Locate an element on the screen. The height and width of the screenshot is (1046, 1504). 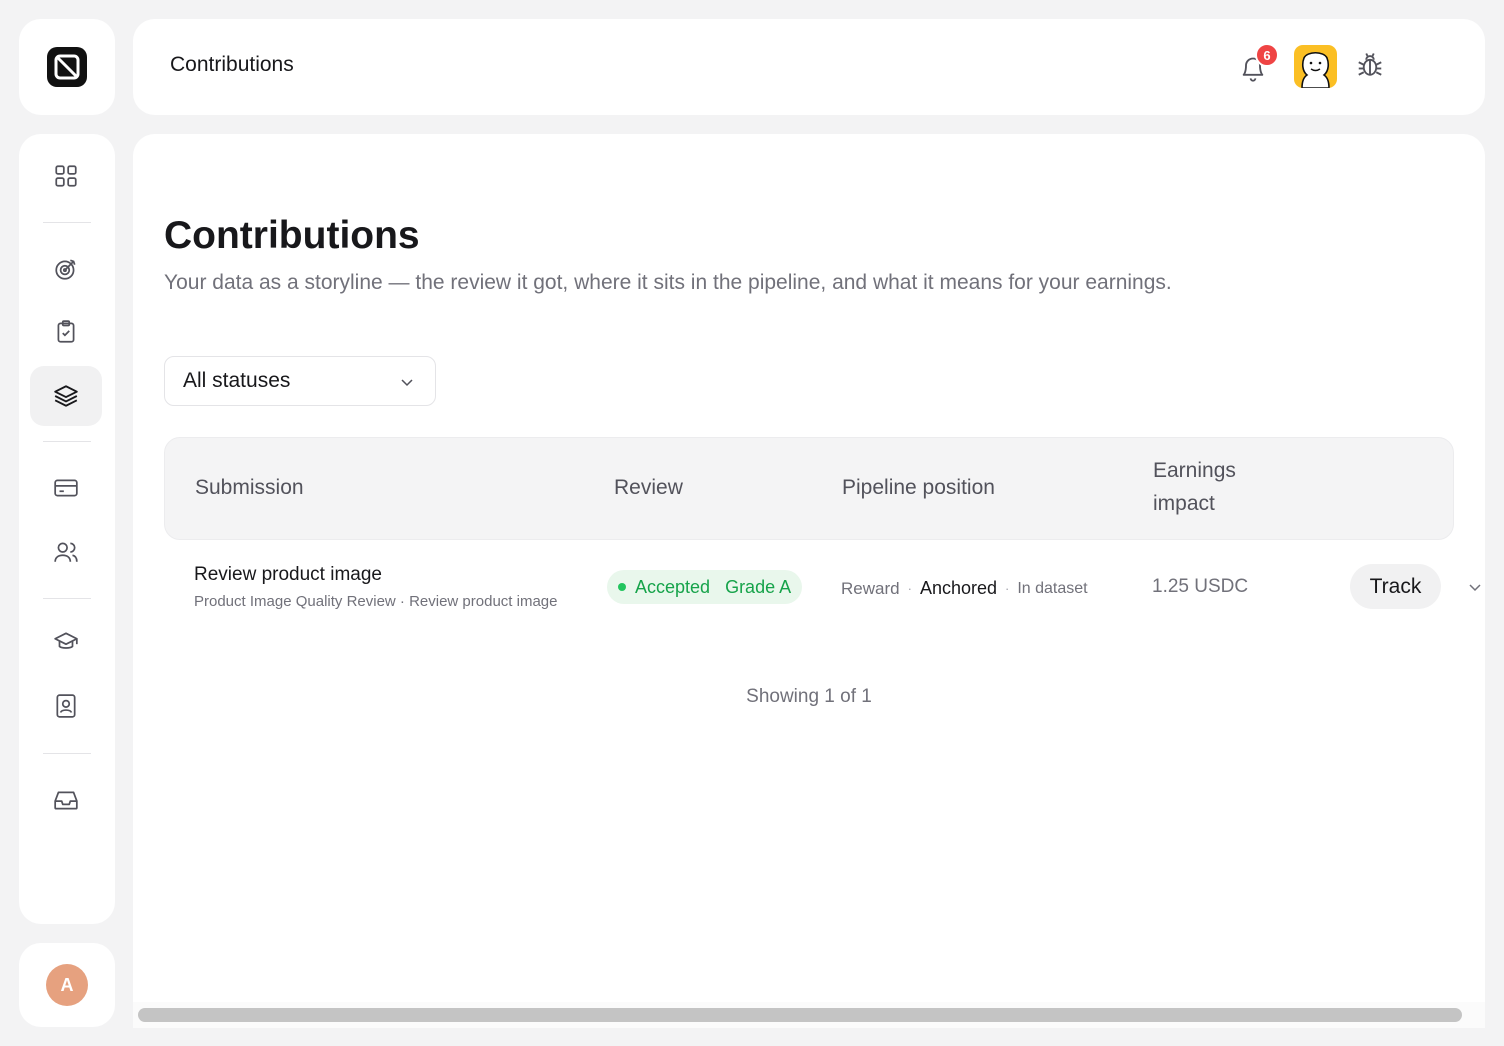
sidebar-item-payments is located at coordinates (66, 488).